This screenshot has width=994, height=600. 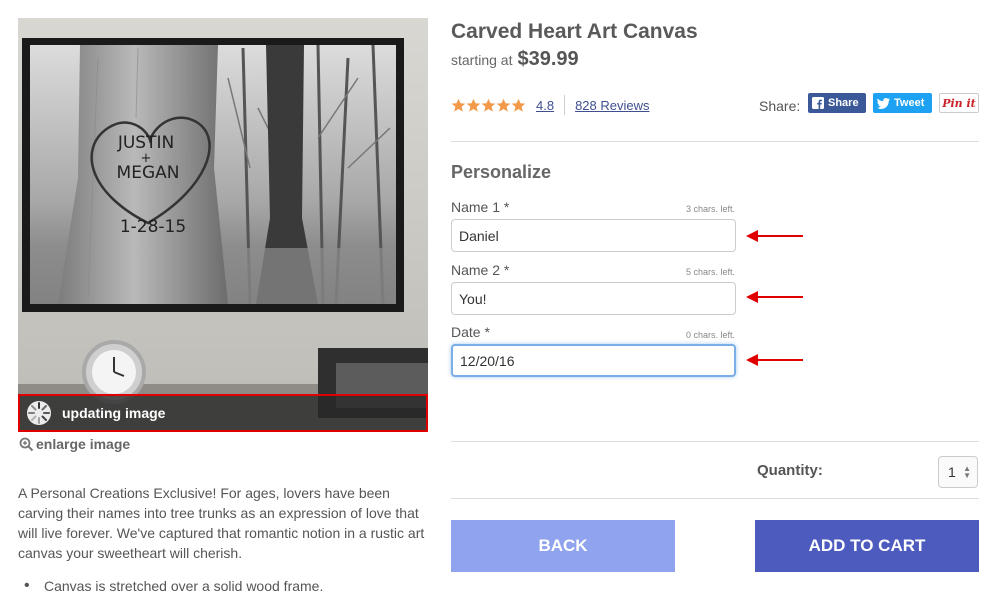 I want to click on carving-date: 1-28-15, so click(x=153, y=227).